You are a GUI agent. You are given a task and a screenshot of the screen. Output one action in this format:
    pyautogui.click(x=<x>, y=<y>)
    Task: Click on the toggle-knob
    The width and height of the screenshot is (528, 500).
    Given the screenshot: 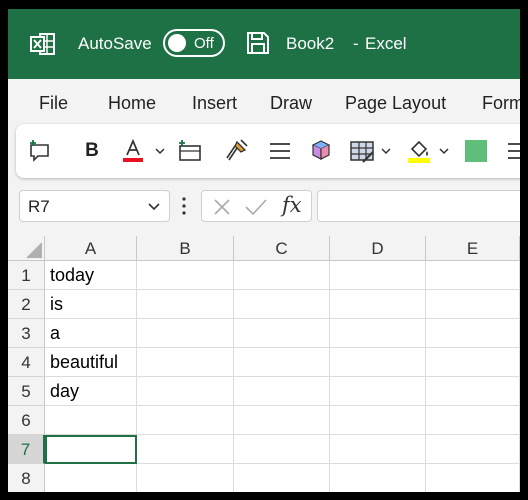 What is the action you would take?
    pyautogui.click(x=177, y=43)
    